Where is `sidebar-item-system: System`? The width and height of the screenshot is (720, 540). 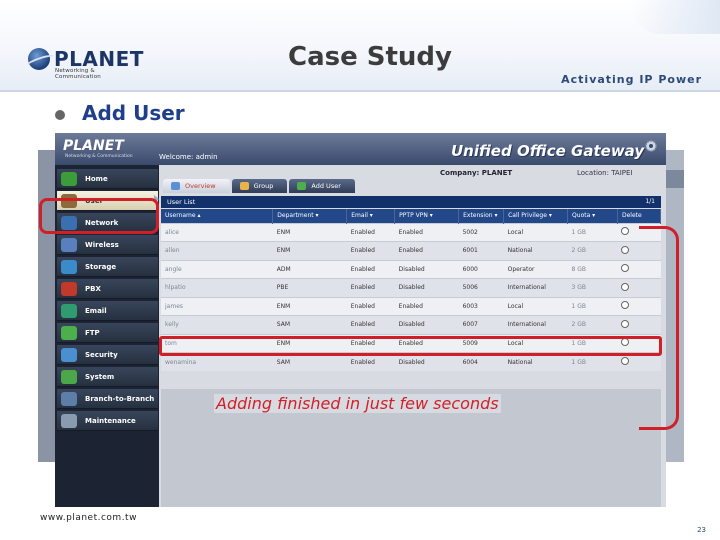
sidebar-item-system: System is located at coordinates (107, 377).